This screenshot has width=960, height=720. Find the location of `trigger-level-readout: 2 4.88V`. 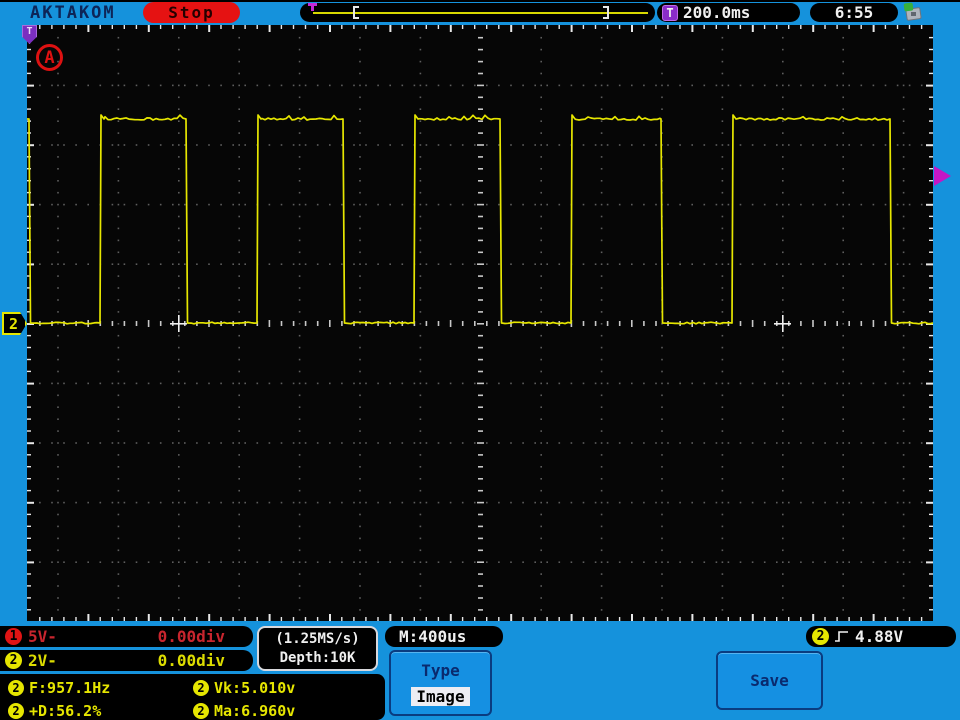

trigger-level-readout: 2 4.88V is located at coordinates (881, 636).